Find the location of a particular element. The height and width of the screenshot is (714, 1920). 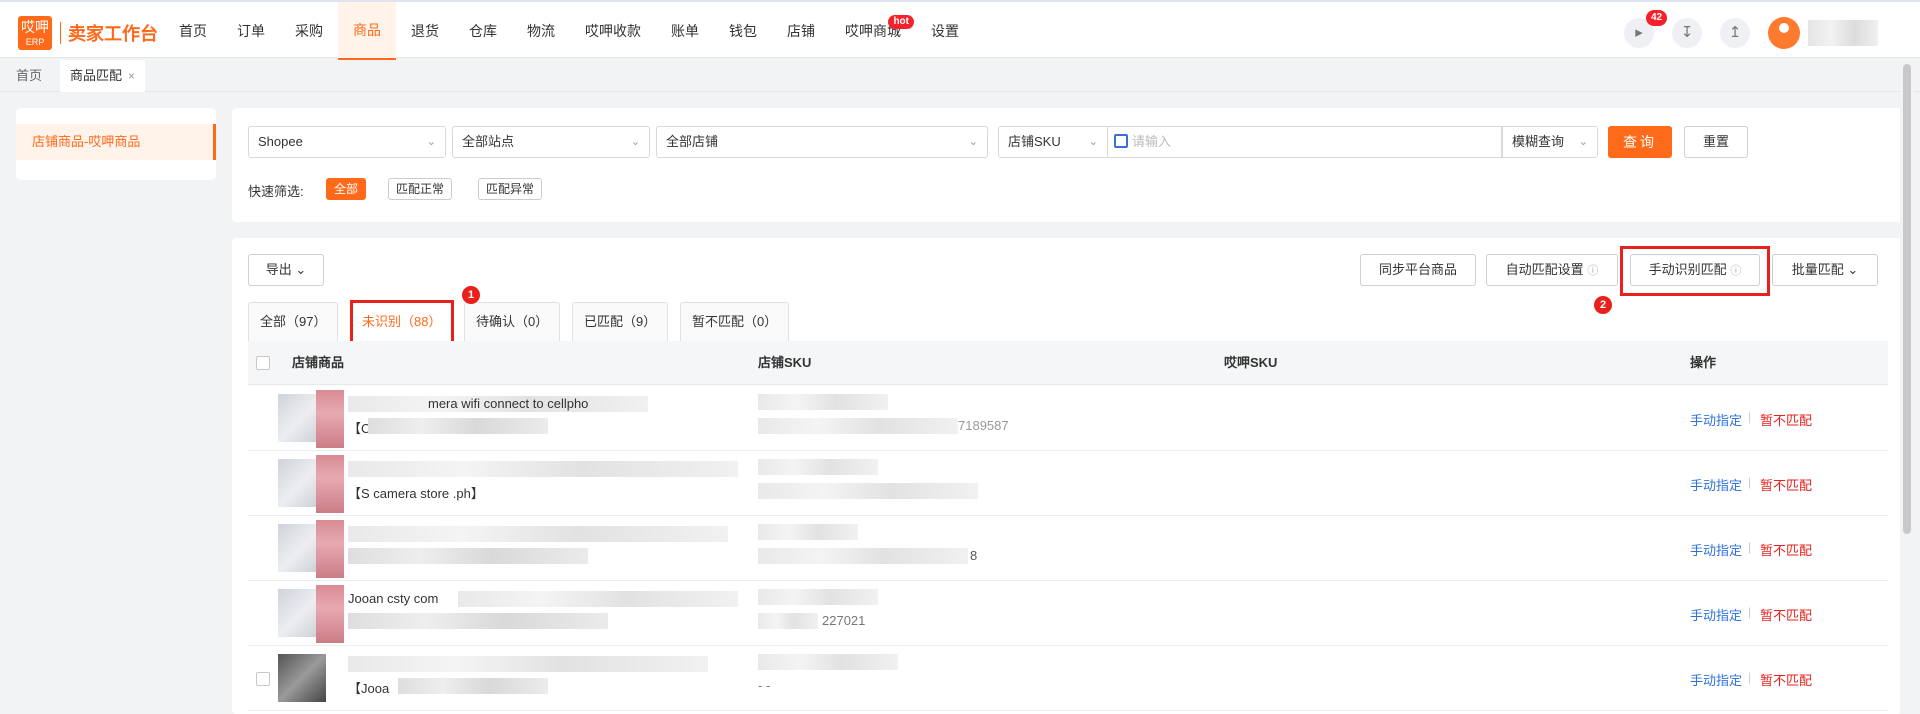

app-logo: 哎呷 ERP is located at coordinates (35, 33).